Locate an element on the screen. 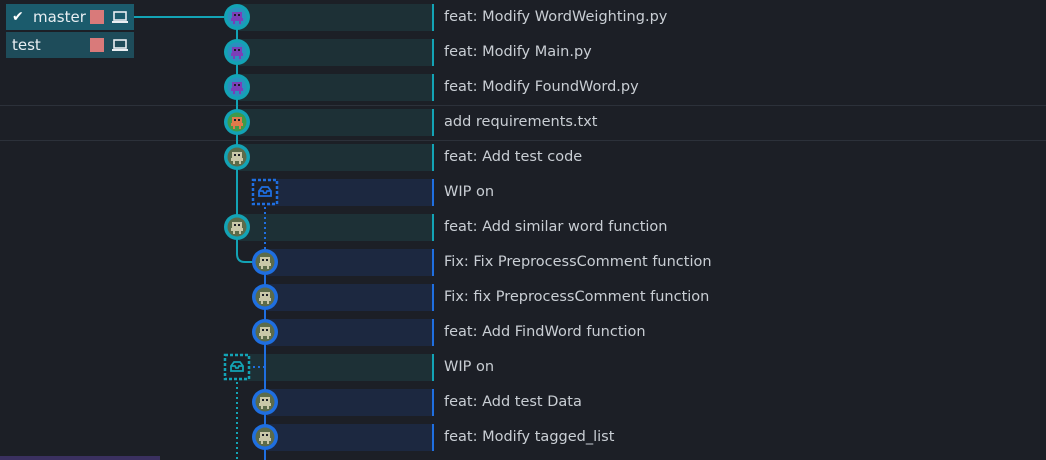 The height and width of the screenshot is (460, 1046). commit-message: feat: Add test Data is located at coordinates (513, 402).